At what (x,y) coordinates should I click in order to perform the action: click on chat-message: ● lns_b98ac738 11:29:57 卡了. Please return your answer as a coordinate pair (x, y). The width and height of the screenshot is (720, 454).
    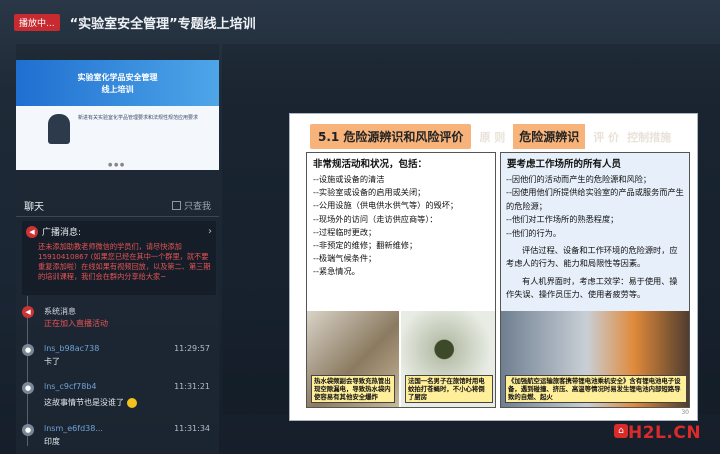
    Looking at the image, I should click on (119, 359).